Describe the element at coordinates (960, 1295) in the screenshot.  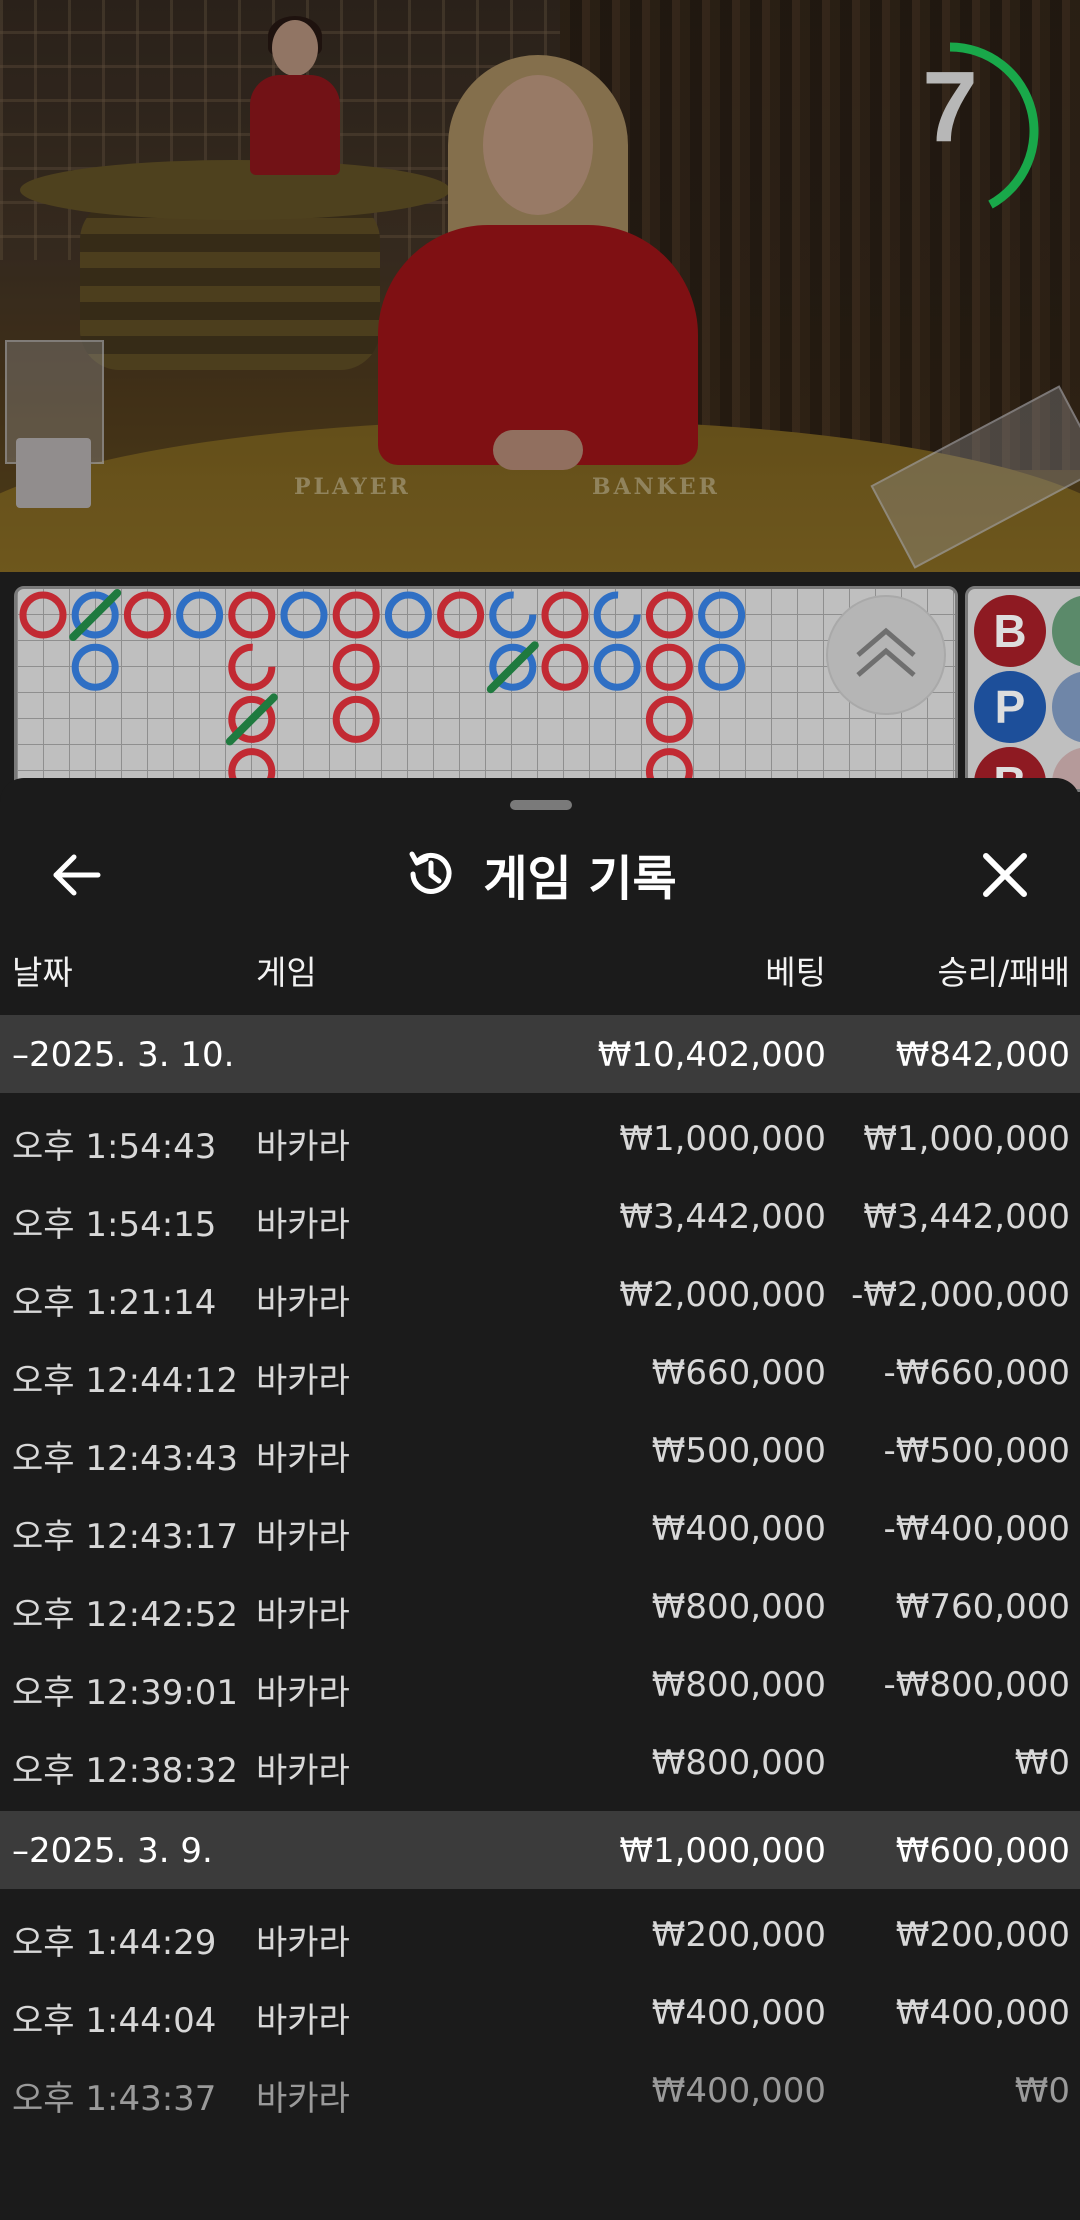
I see `row-result: -₩2,000,000` at that location.